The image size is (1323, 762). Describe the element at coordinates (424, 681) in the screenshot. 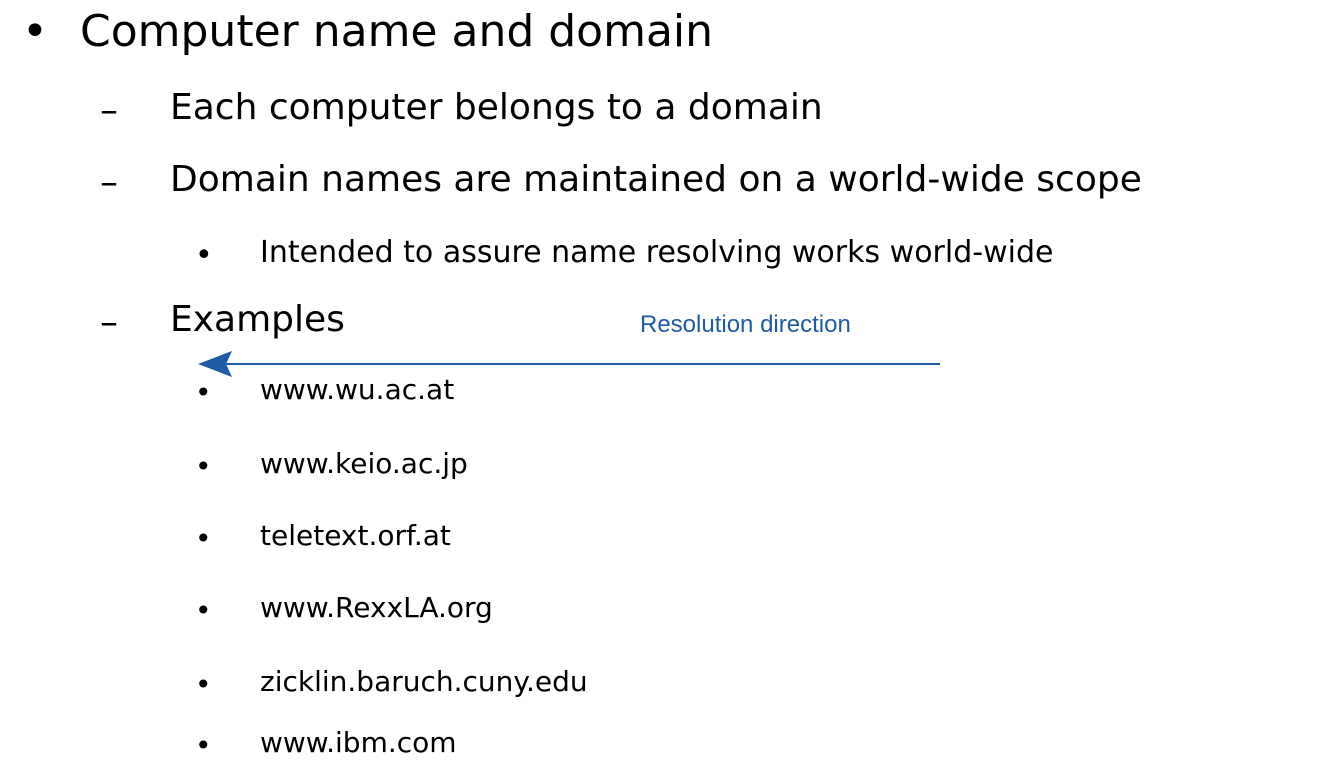

I see `example-domain: zicklin.baruch.cuny.edu` at that location.